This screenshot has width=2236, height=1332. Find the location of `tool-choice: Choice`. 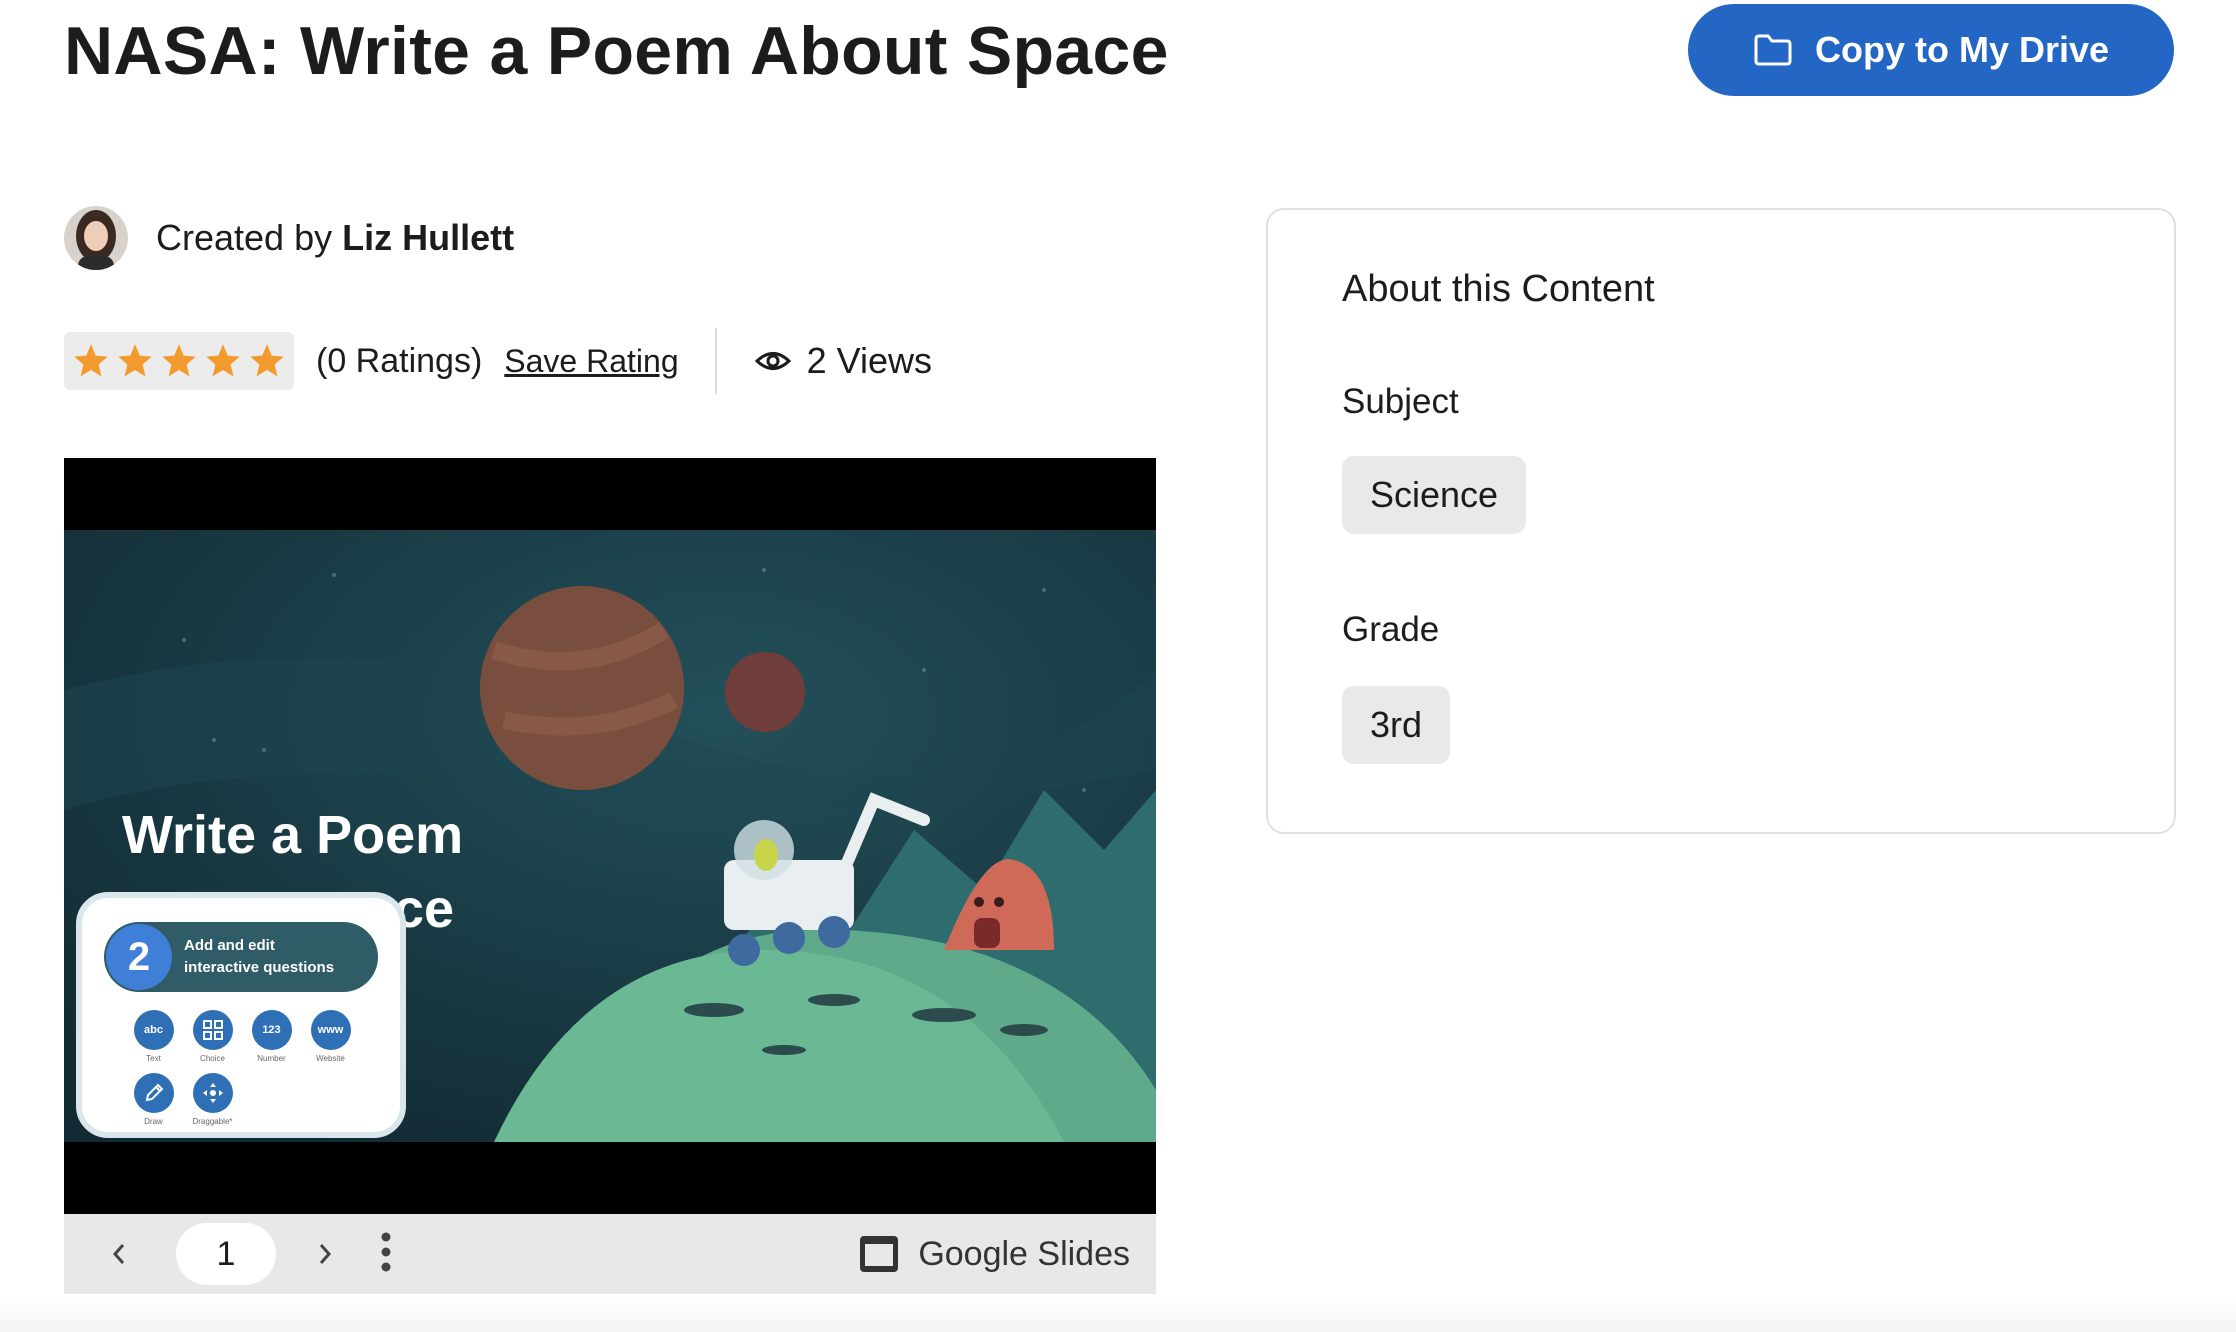

tool-choice: Choice is located at coordinates (212, 1036).